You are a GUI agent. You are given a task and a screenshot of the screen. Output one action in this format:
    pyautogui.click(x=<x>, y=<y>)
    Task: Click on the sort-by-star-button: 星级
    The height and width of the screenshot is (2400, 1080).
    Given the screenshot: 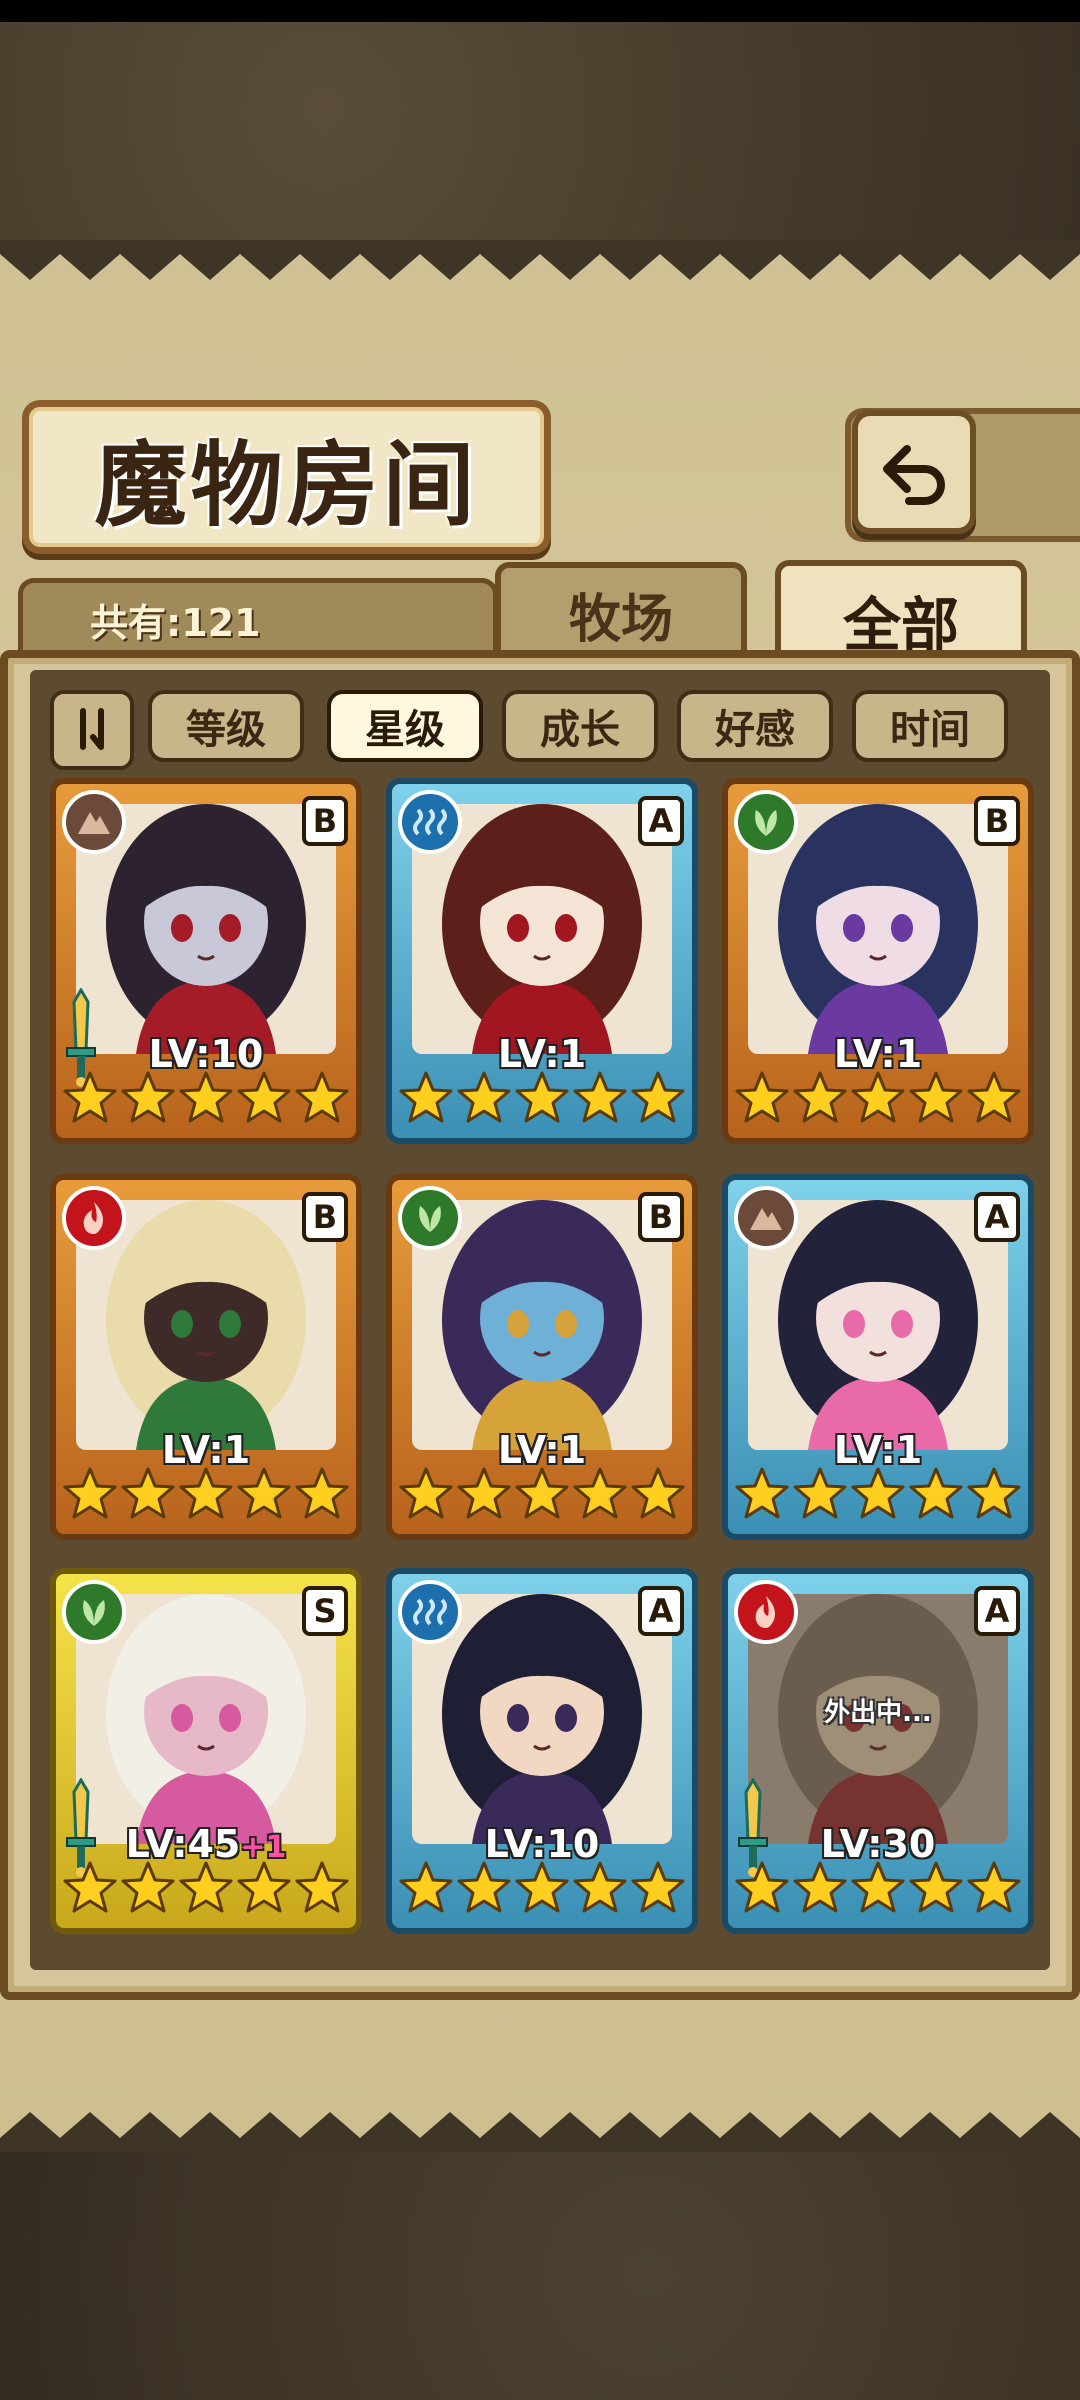 What is the action you would take?
    pyautogui.click(x=405, y=726)
    